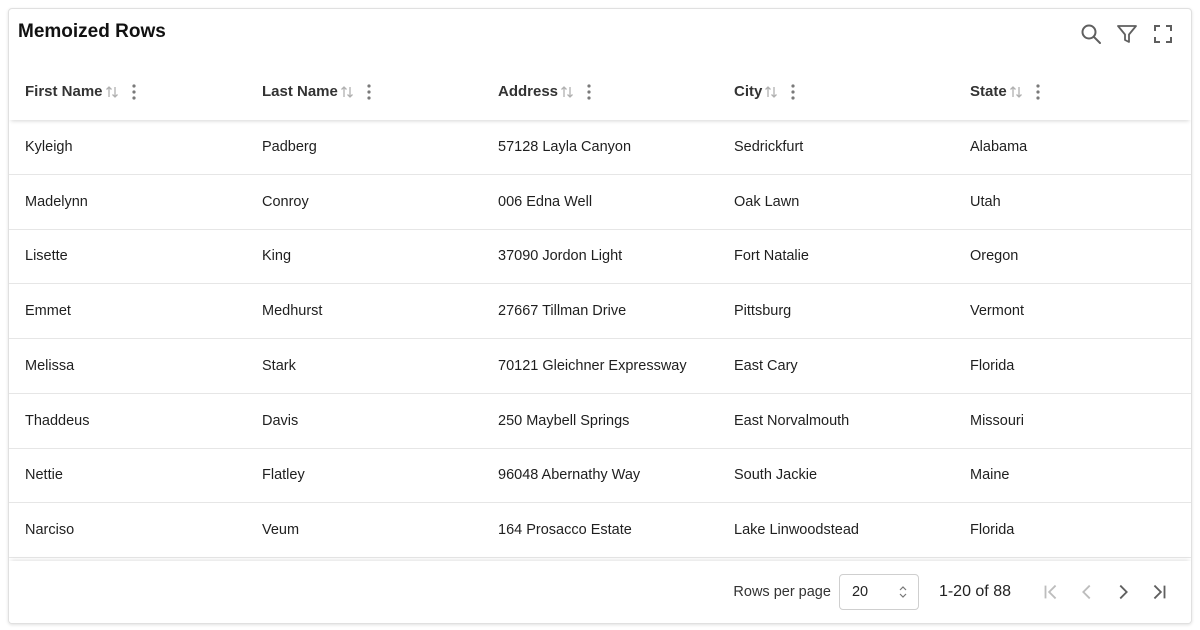 The image size is (1200, 630). Describe the element at coordinates (44, 475) in the screenshot. I see `table-cell: Nettie` at that location.